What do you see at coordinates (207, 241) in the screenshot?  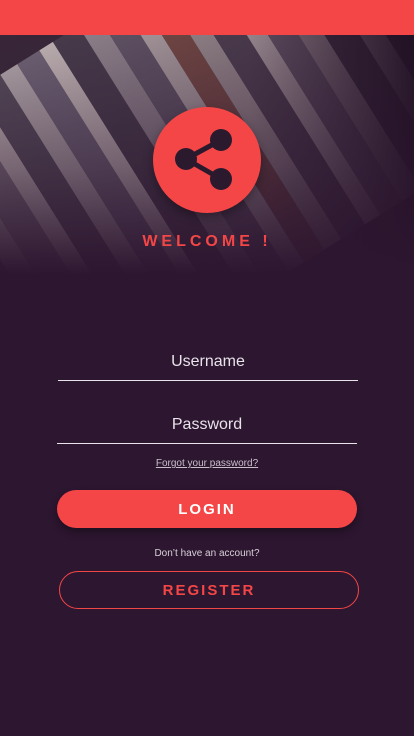 I see `welcome-heading: WELCOME !` at bounding box center [207, 241].